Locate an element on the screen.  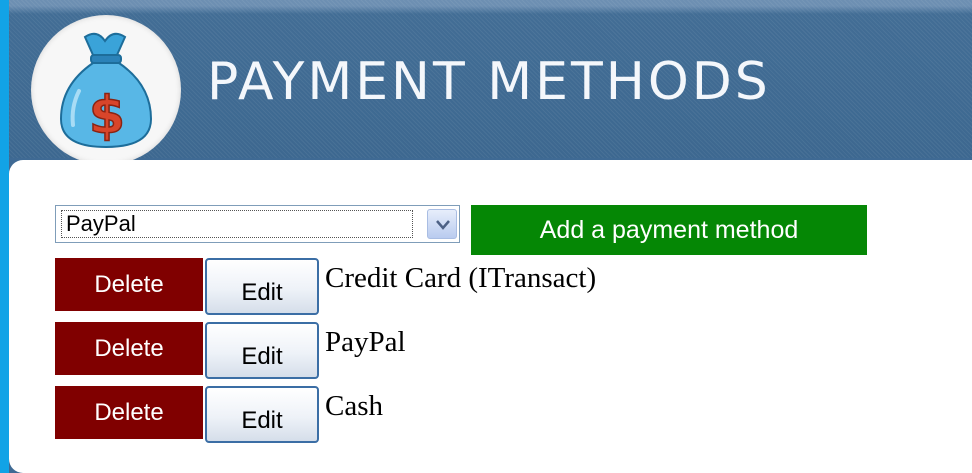
list-item: Delete Edit Cash is located at coordinates (435, 416).